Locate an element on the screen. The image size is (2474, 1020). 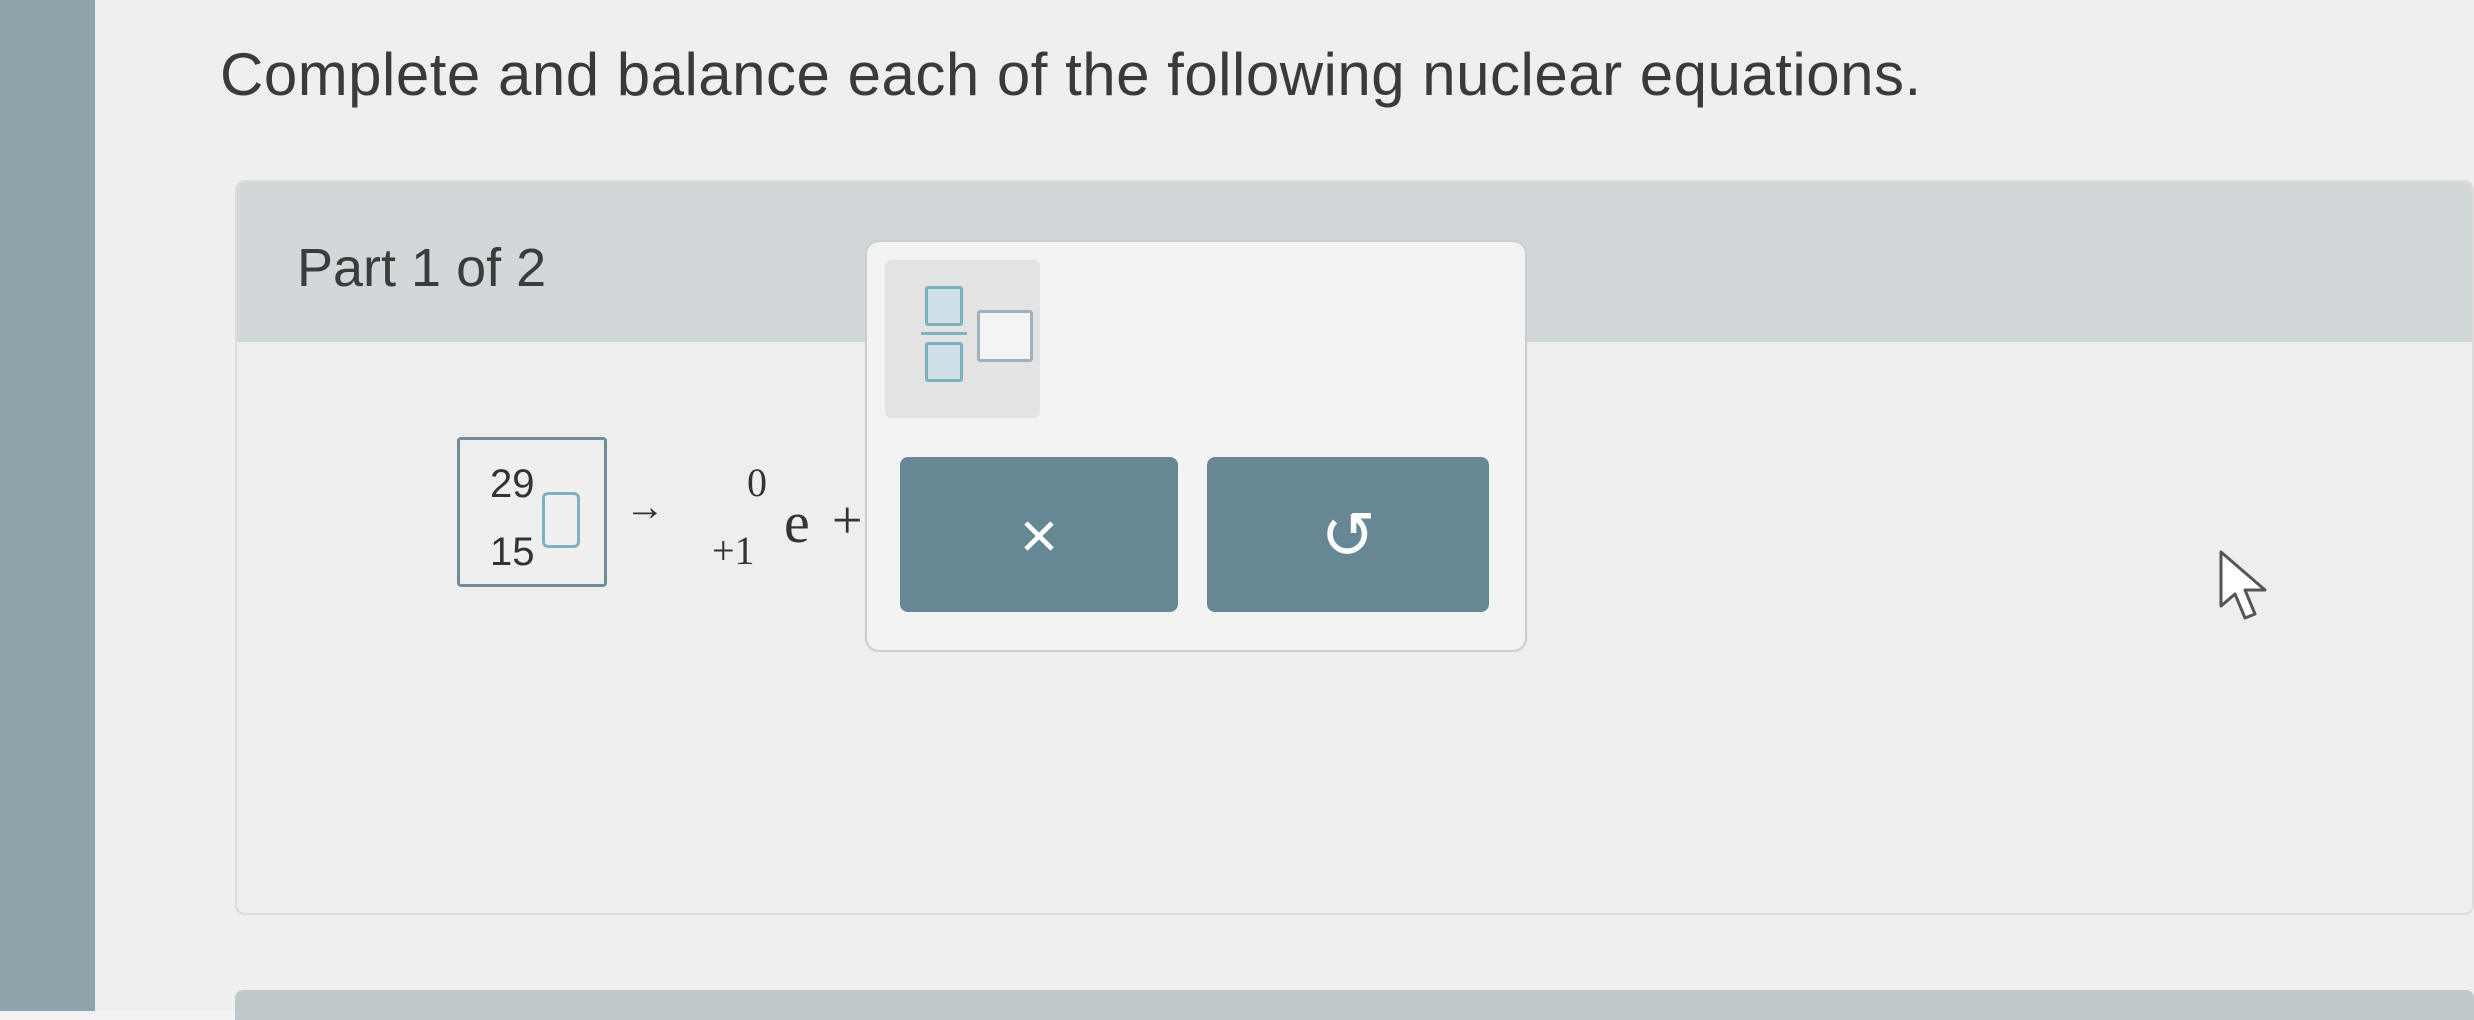
part-label: Part 1 of 2 is located at coordinates (422, 268).